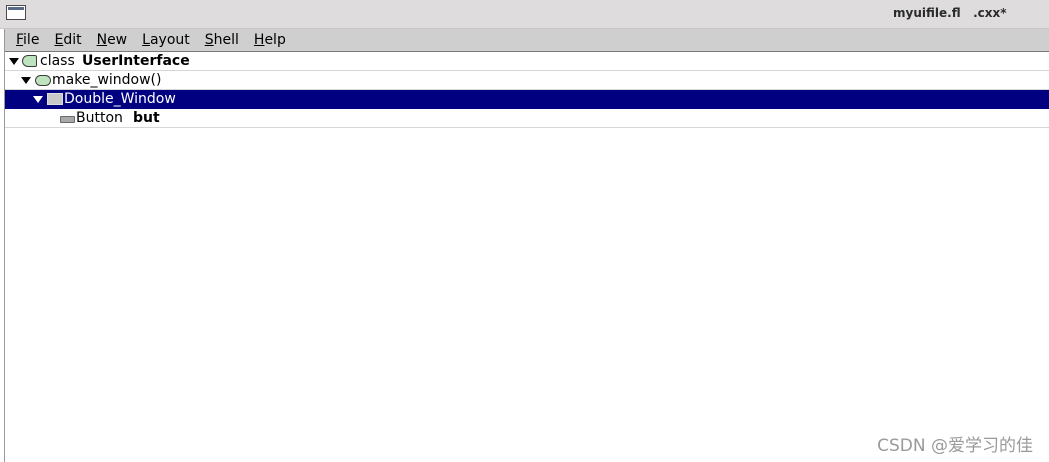 The height and width of the screenshot is (462, 1049). Describe the element at coordinates (107, 80) in the screenshot. I see `function-label: make_window()` at that location.